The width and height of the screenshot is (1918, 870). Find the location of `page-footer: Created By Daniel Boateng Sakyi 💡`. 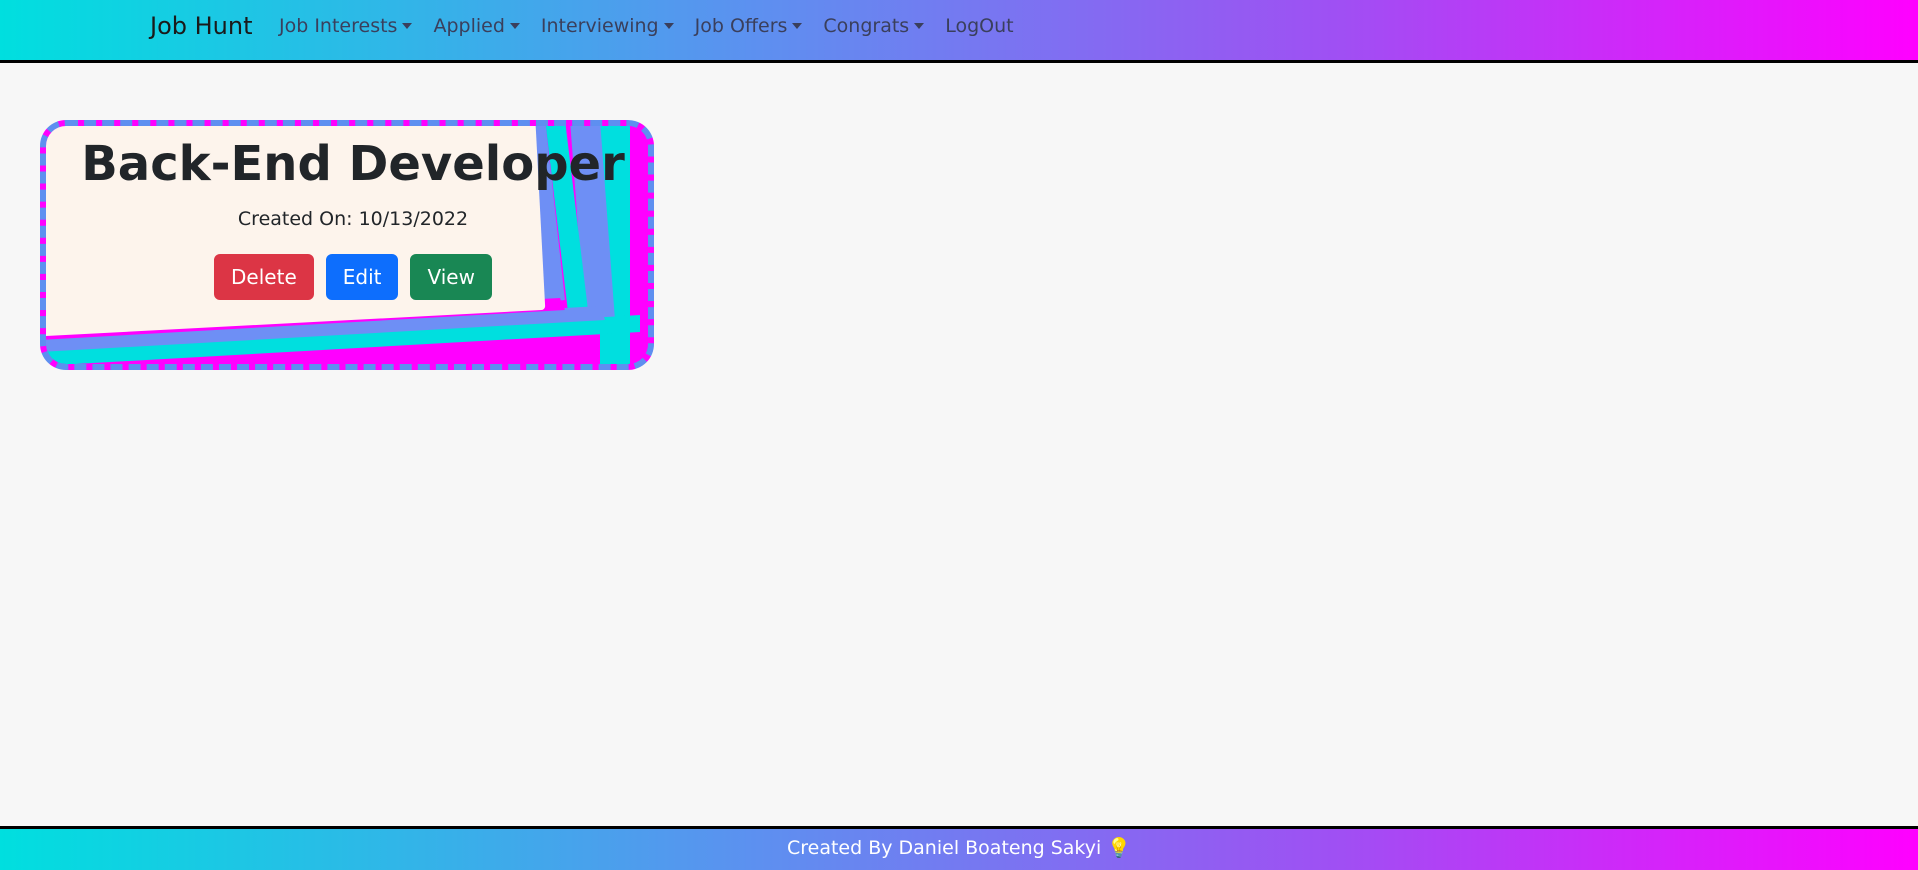

page-footer: Created By Daniel Boateng Sakyi 💡 is located at coordinates (959, 848).